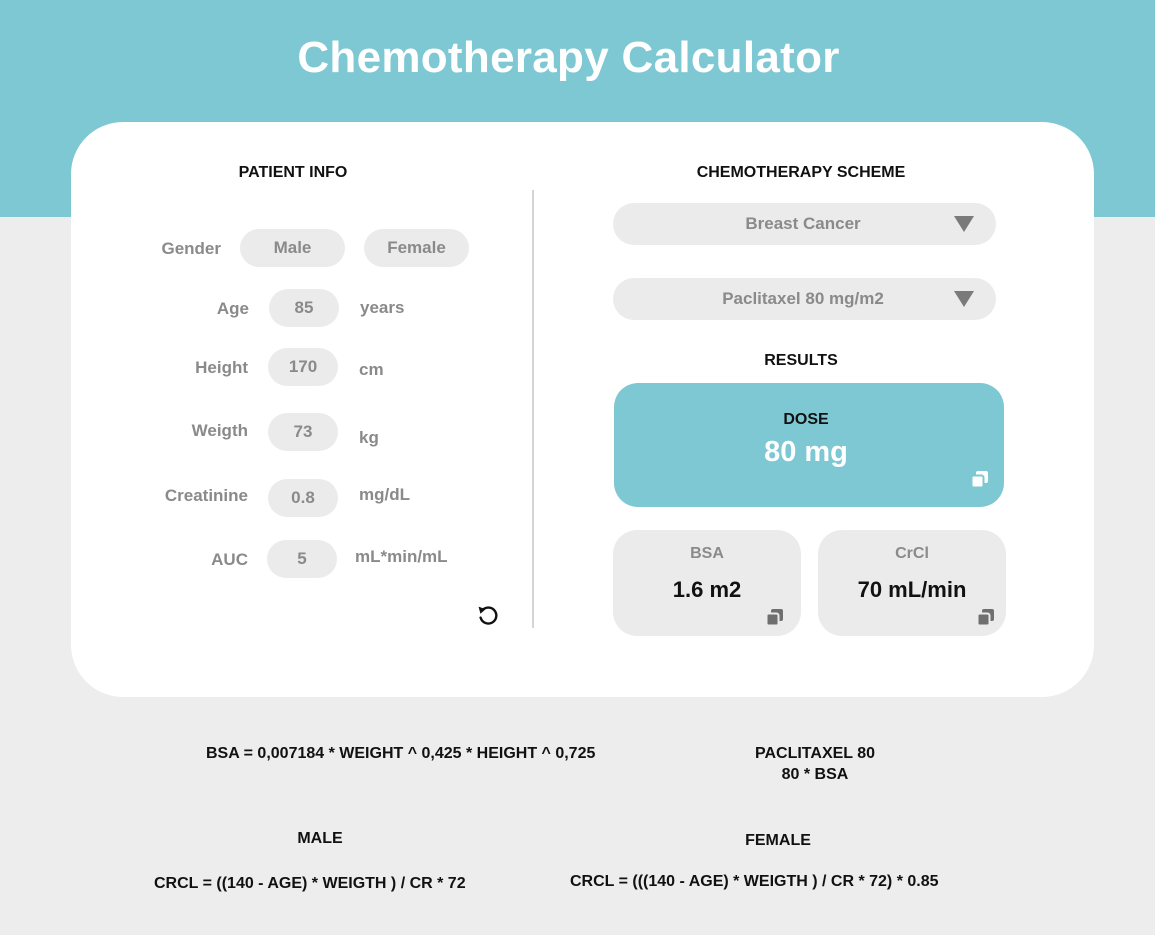 The height and width of the screenshot is (935, 1155). Describe the element at coordinates (304, 308) in the screenshot. I see `age-input: 85` at that location.